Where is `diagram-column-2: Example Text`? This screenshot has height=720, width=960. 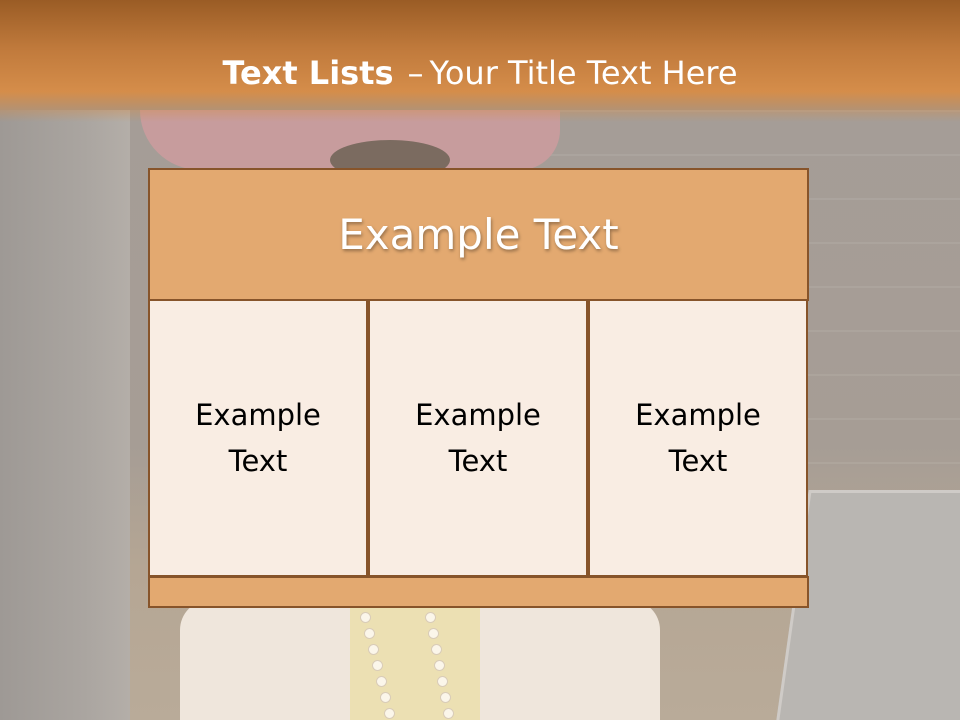 diagram-column-2: Example Text is located at coordinates (478, 438).